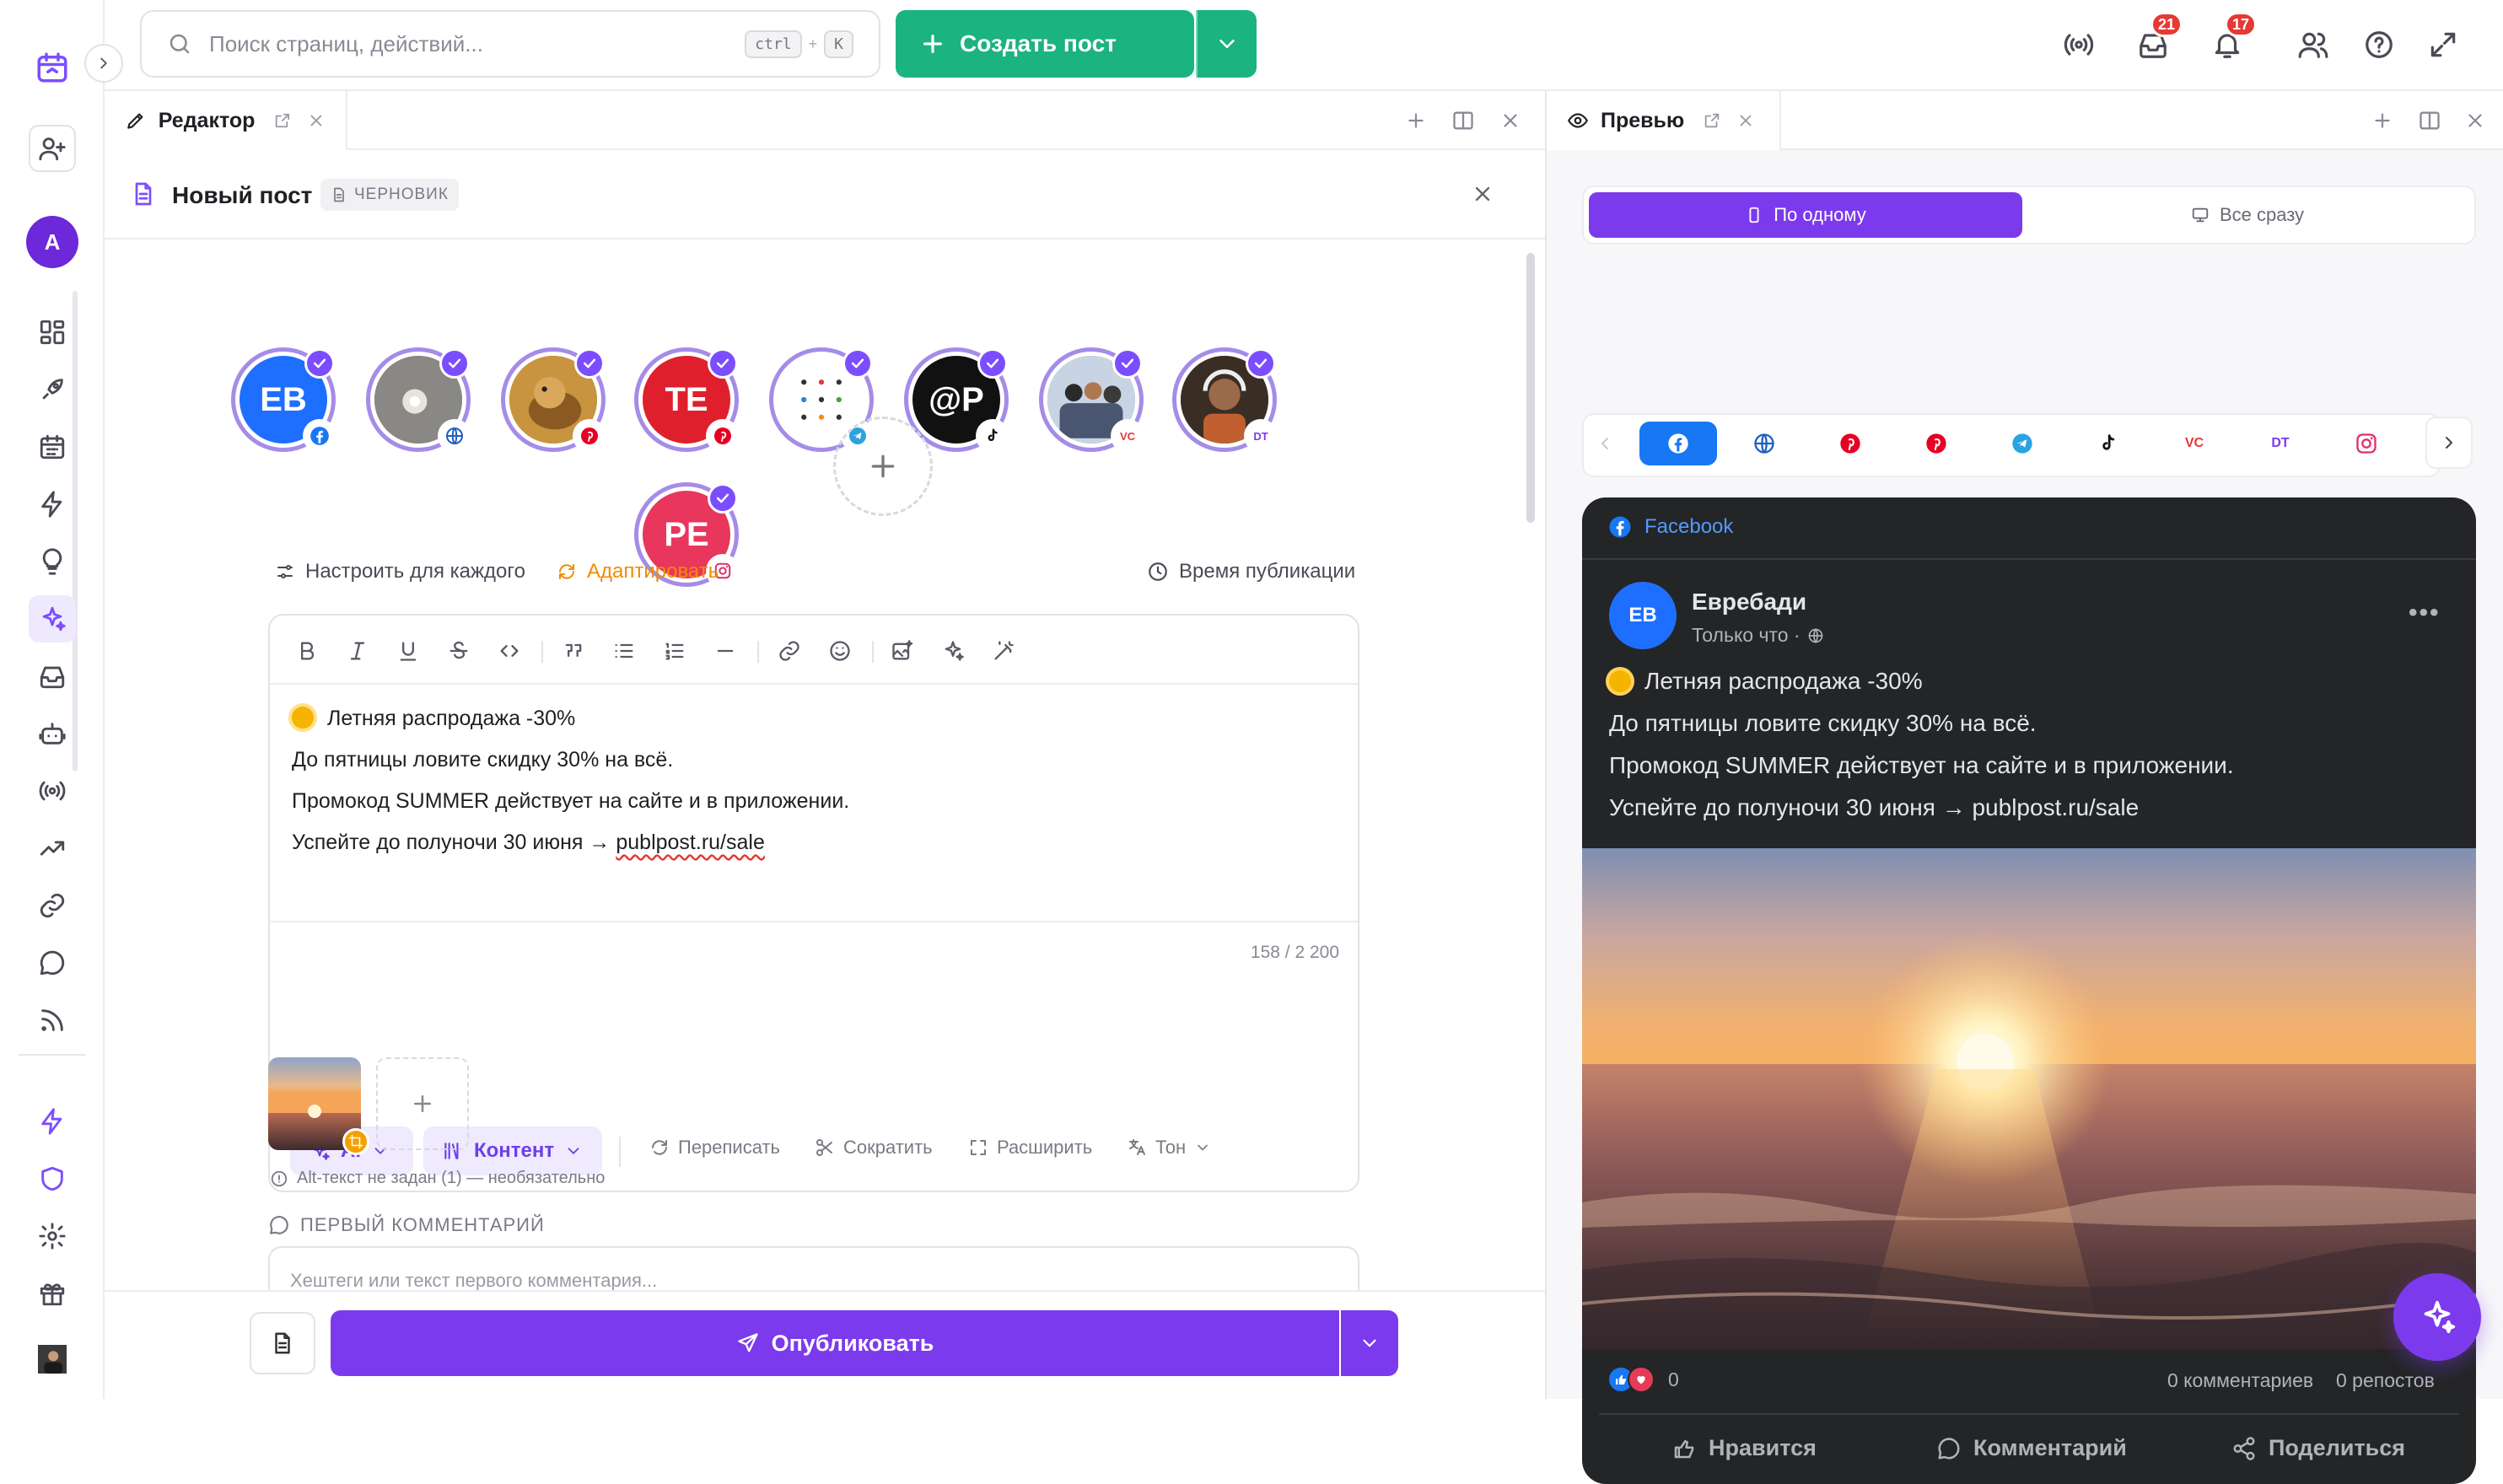 This screenshot has width=2503, height=1484. Describe the element at coordinates (553, 399) in the screenshot. I see `account-avatar-pinterest` at that location.